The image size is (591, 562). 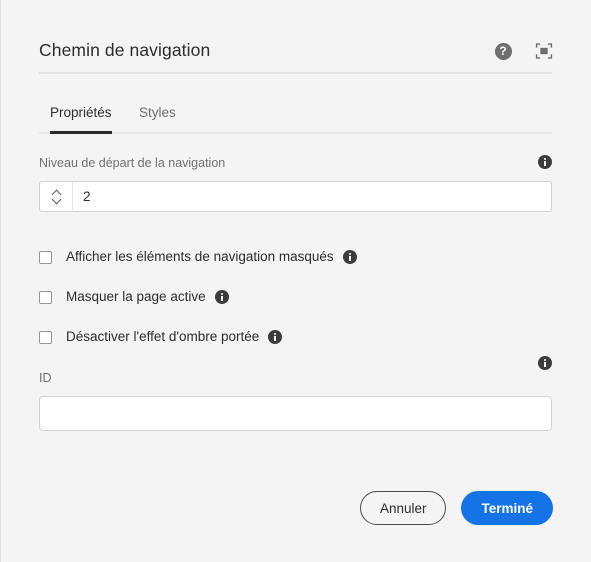 I want to click on id-info-button, so click(x=545, y=365).